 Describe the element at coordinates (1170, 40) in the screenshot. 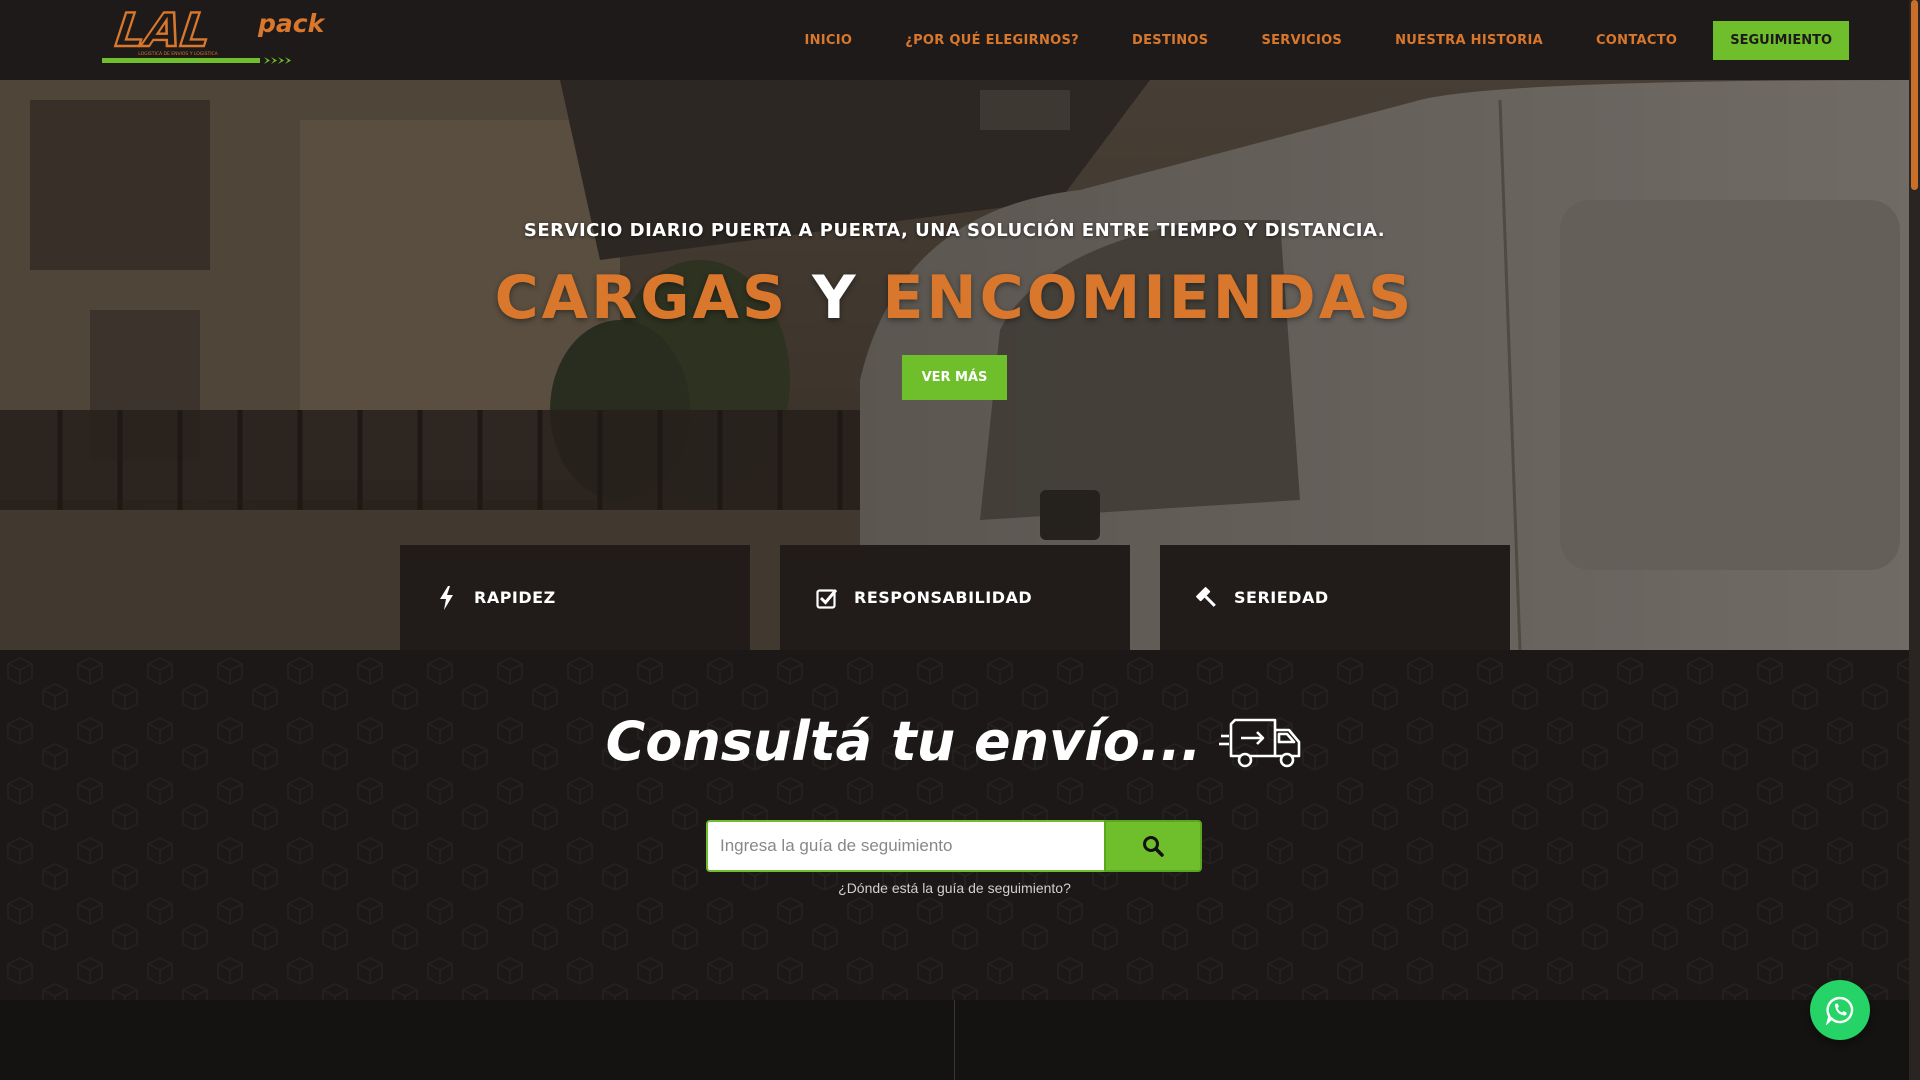

I see `nav-destinos: DESTINOS` at that location.